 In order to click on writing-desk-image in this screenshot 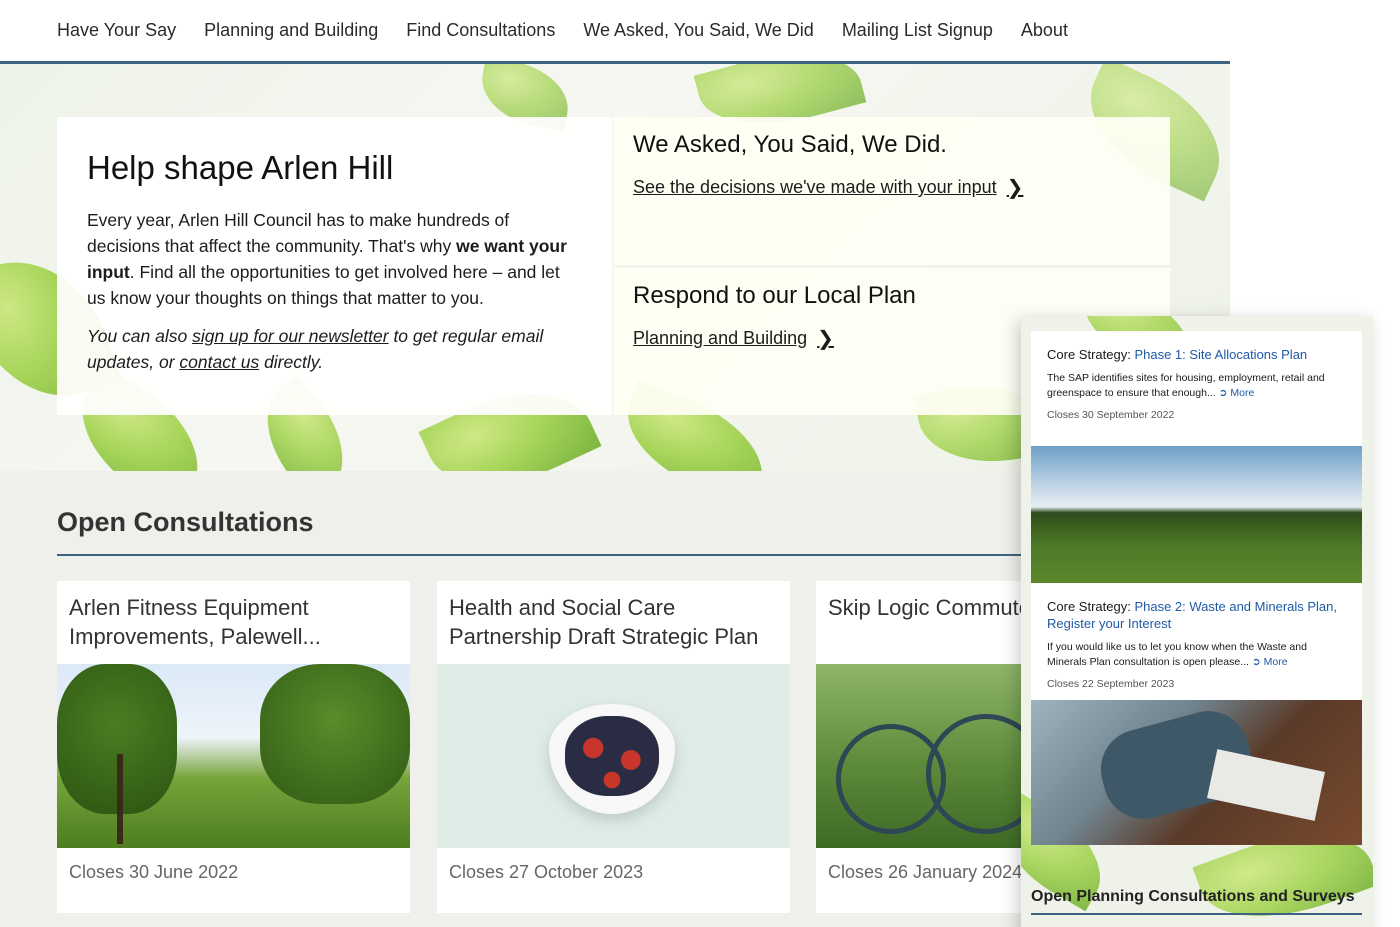, I will do `click(1196, 772)`.